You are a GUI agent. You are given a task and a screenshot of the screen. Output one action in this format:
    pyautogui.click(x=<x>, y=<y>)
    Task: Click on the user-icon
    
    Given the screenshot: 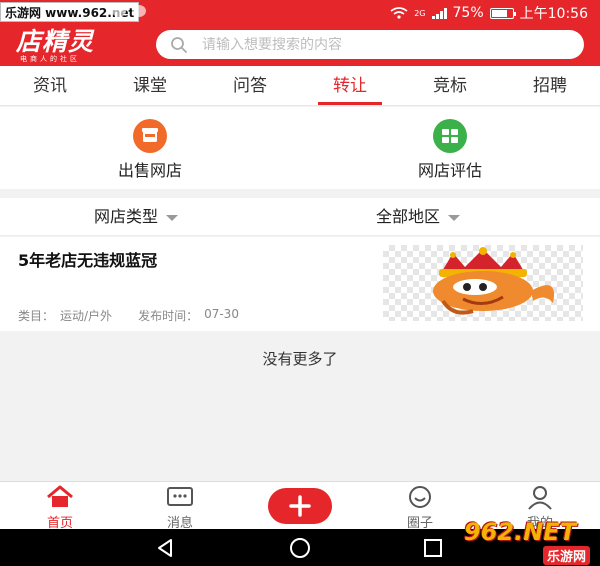 What is the action you would take?
    pyautogui.click(x=540, y=498)
    